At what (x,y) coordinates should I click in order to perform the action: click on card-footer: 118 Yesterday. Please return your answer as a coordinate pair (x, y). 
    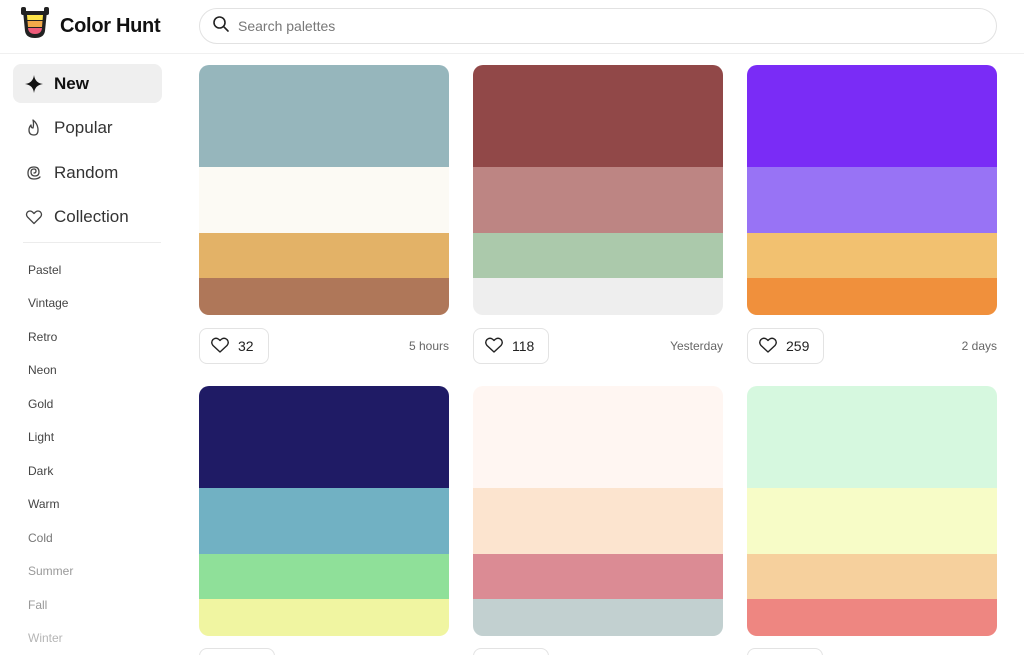
    Looking at the image, I should click on (598, 346).